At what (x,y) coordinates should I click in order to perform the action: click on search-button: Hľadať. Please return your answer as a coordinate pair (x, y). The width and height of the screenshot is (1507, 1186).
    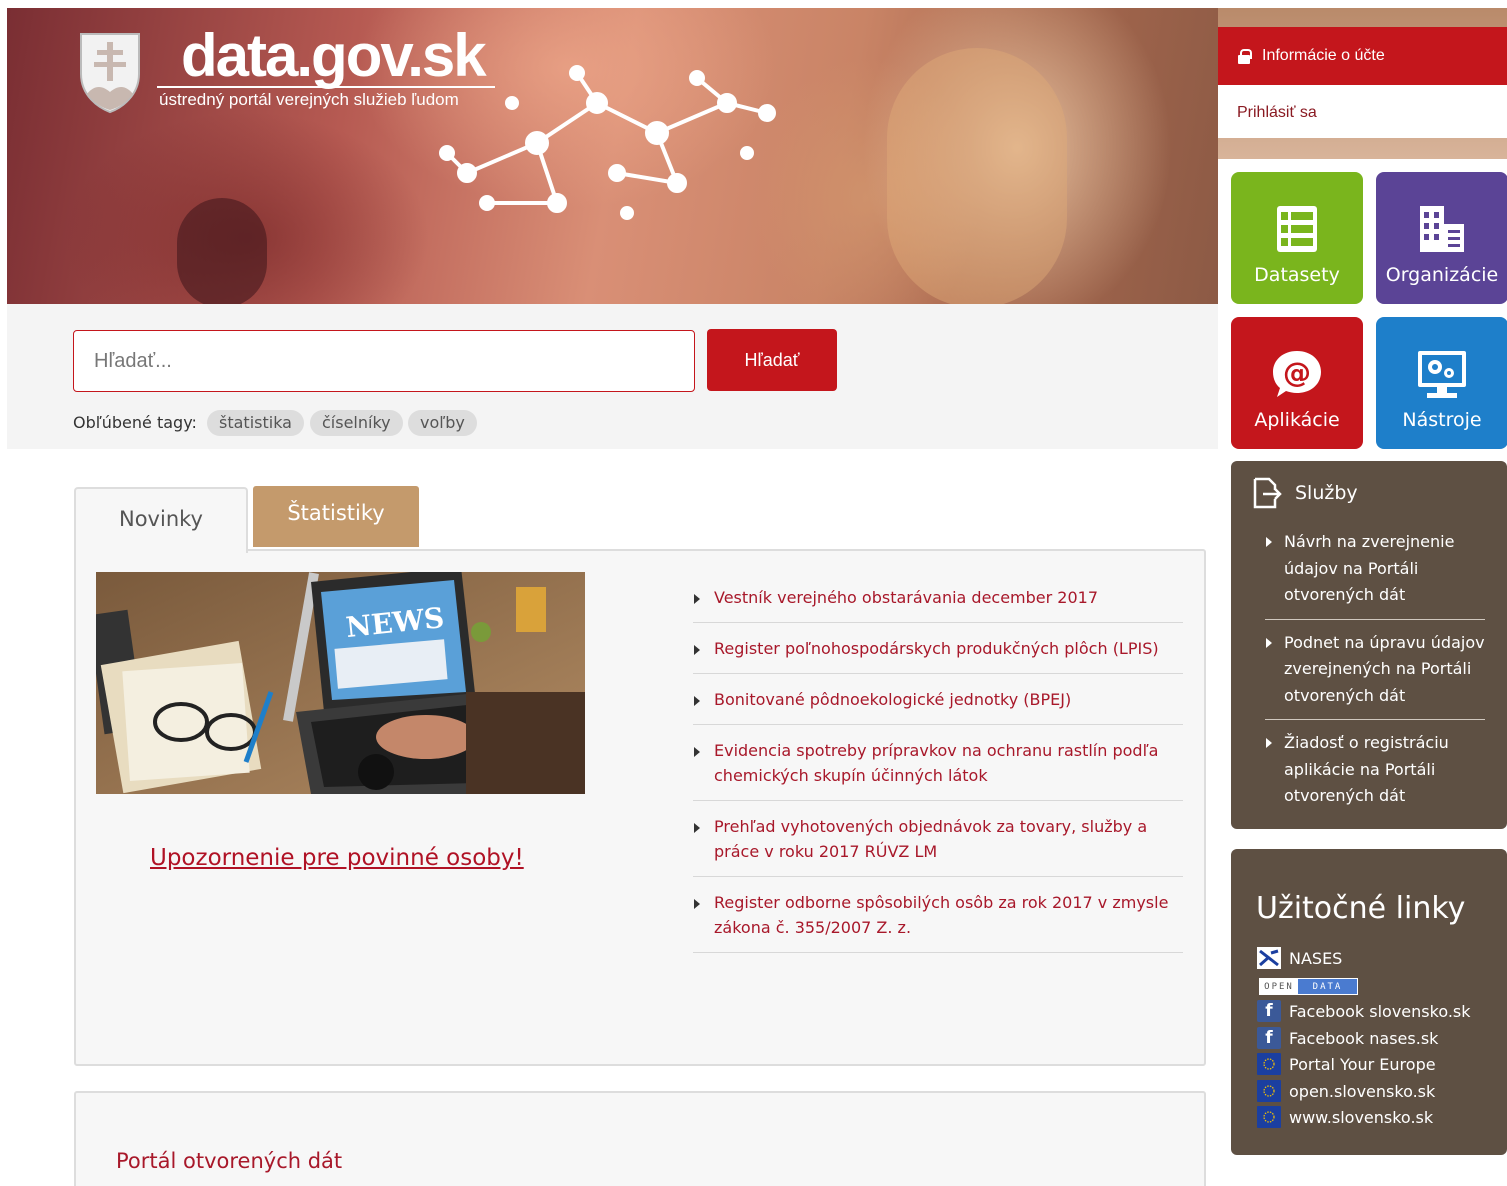
    Looking at the image, I should click on (772, 360).